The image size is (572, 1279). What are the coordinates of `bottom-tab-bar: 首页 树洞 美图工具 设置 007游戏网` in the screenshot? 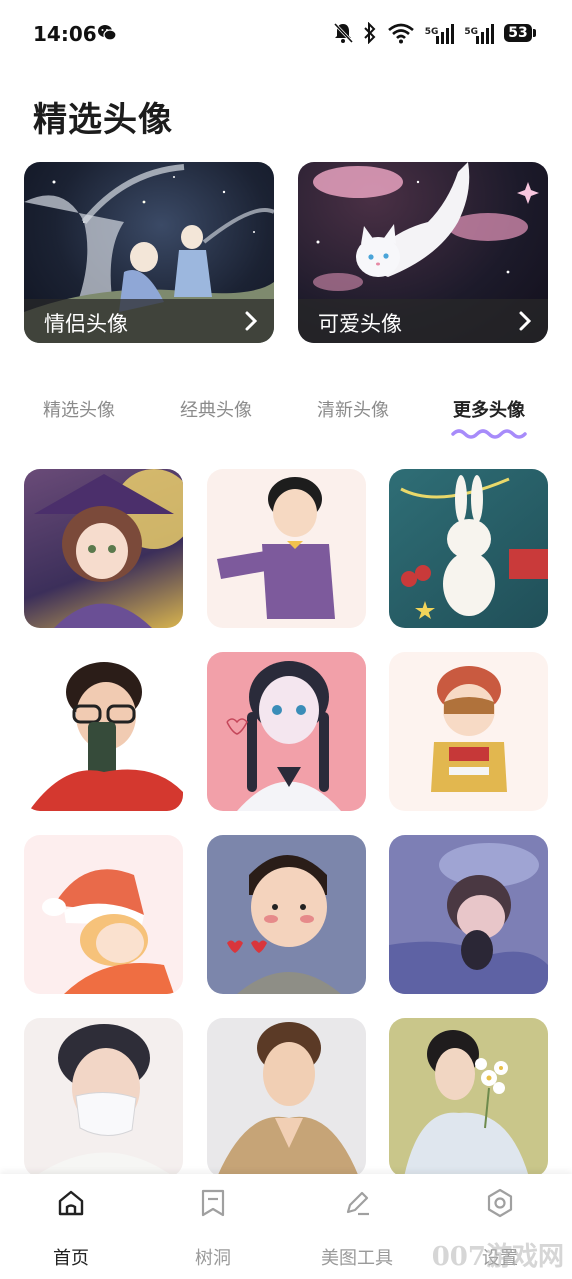 It's located at (286, 1226).